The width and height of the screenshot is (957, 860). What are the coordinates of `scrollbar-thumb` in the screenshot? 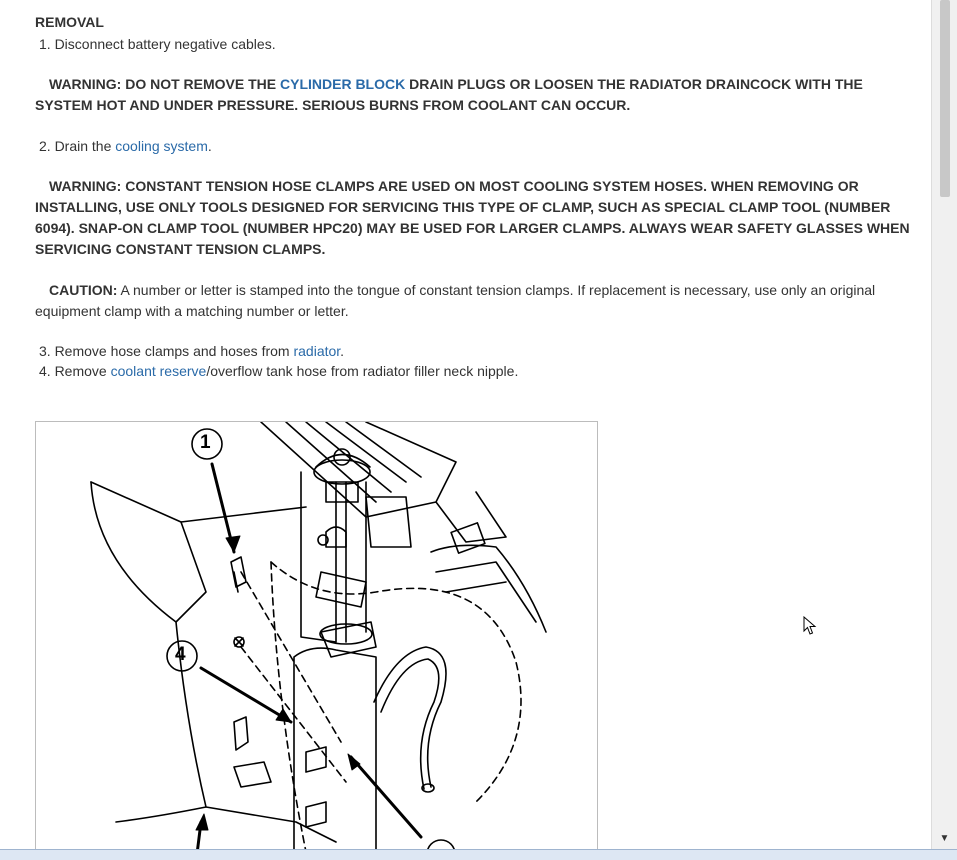 It's located at (945, 98).